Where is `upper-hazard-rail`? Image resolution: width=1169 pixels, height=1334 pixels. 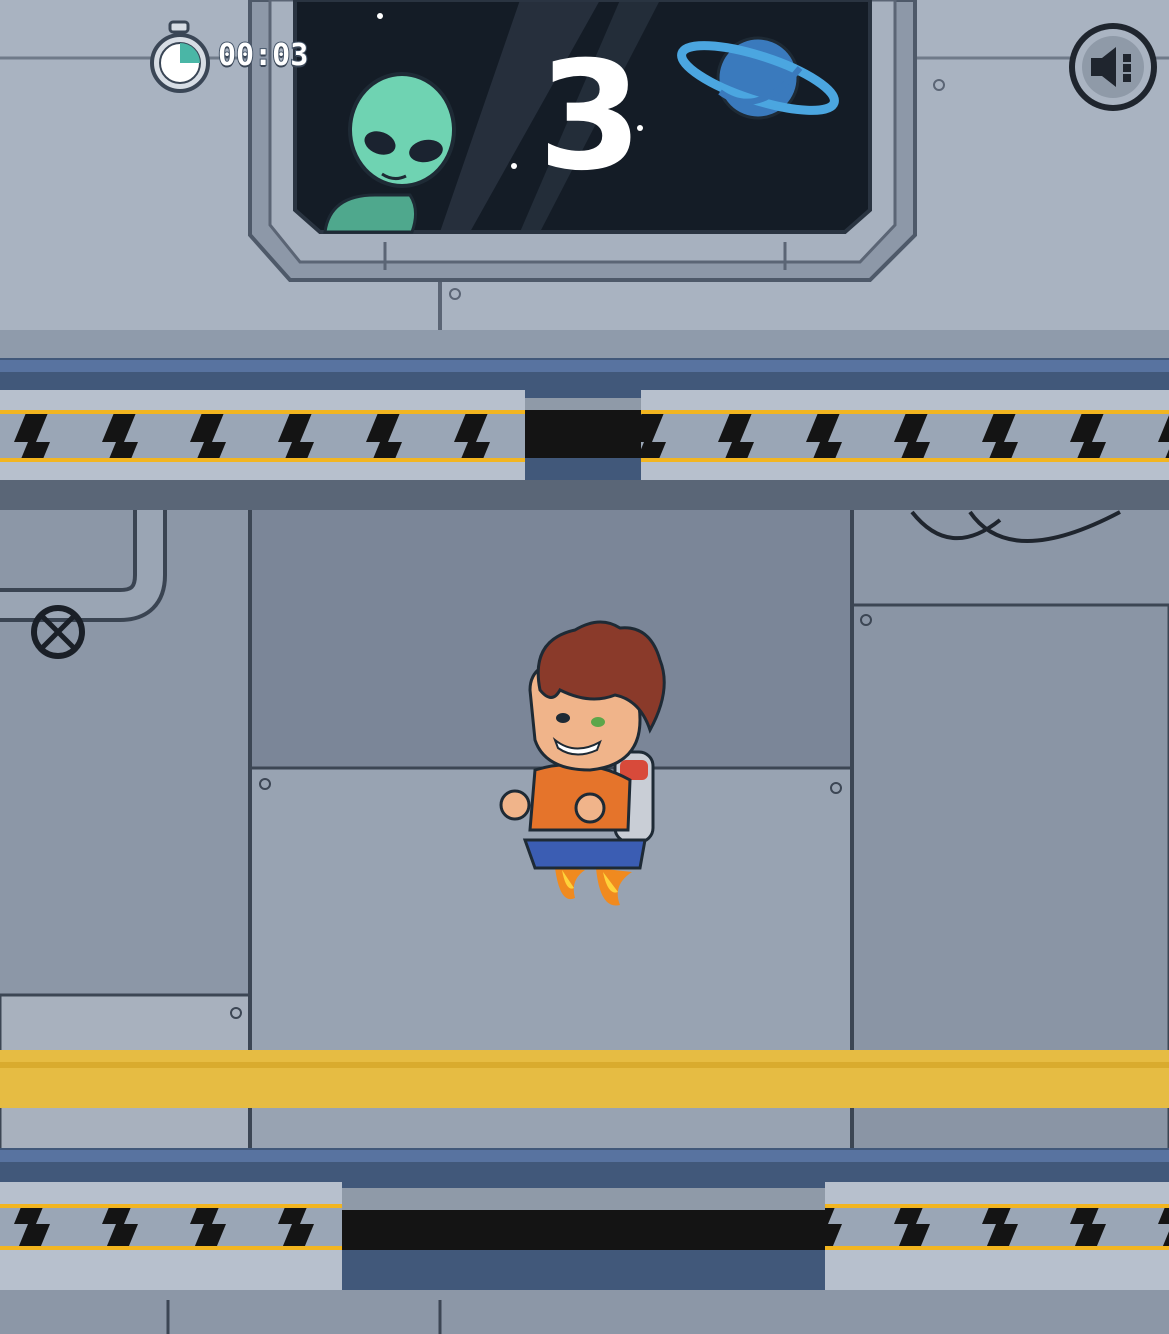 upper-hazard-rail is located at coordinates (584, 434).